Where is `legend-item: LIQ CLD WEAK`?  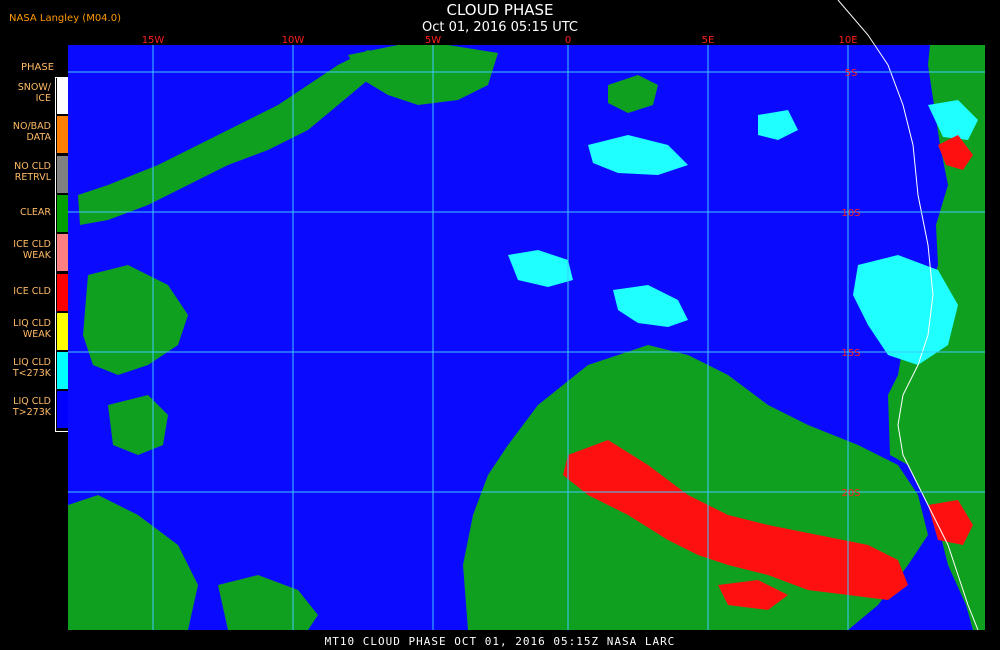
legend-item: LIQ CLD WEAK is located at coordinates (38, 331).